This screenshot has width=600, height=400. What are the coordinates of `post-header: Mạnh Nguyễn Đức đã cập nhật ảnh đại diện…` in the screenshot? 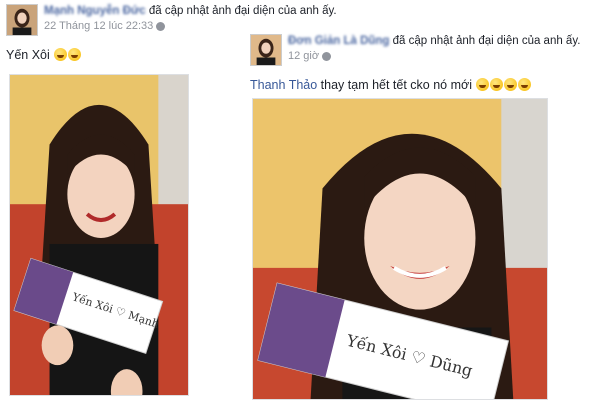 It's located at (171, 20).